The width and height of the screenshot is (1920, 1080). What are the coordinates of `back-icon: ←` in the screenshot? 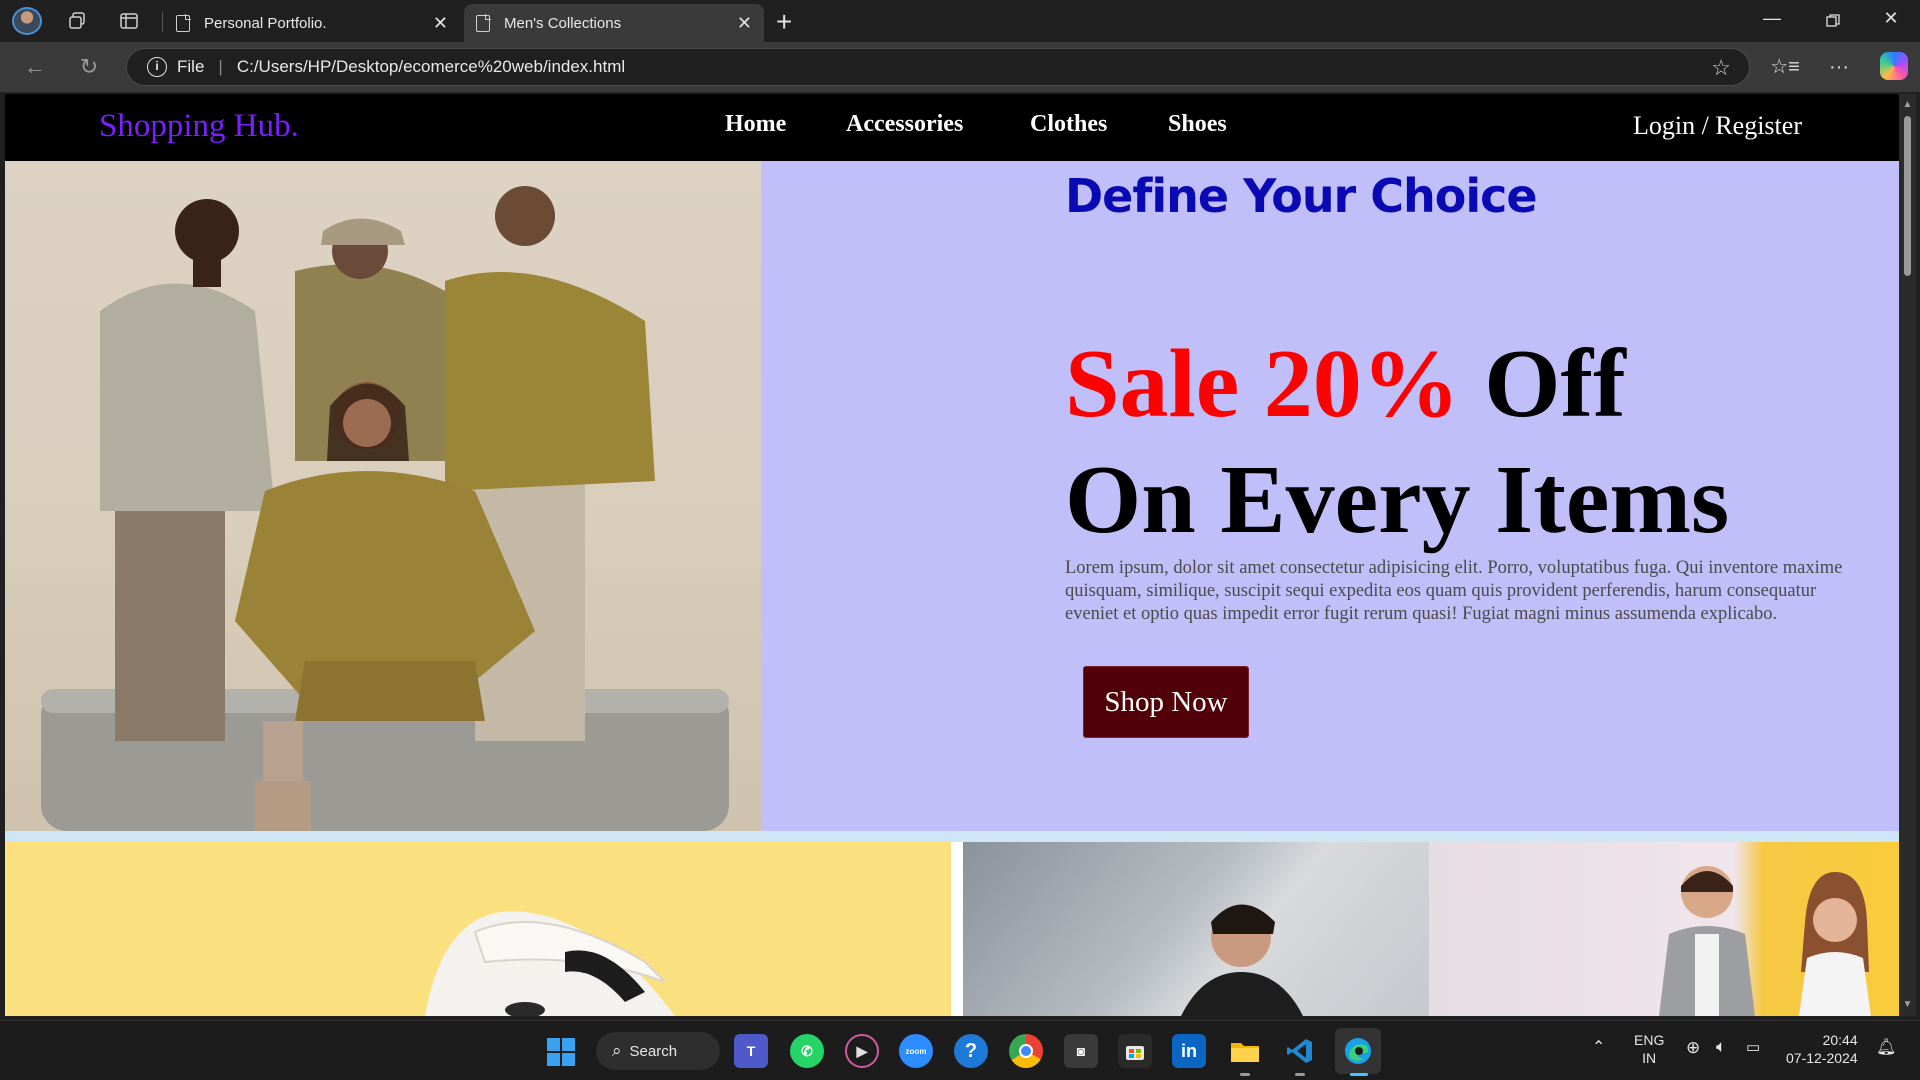 It's located at (35, 67).